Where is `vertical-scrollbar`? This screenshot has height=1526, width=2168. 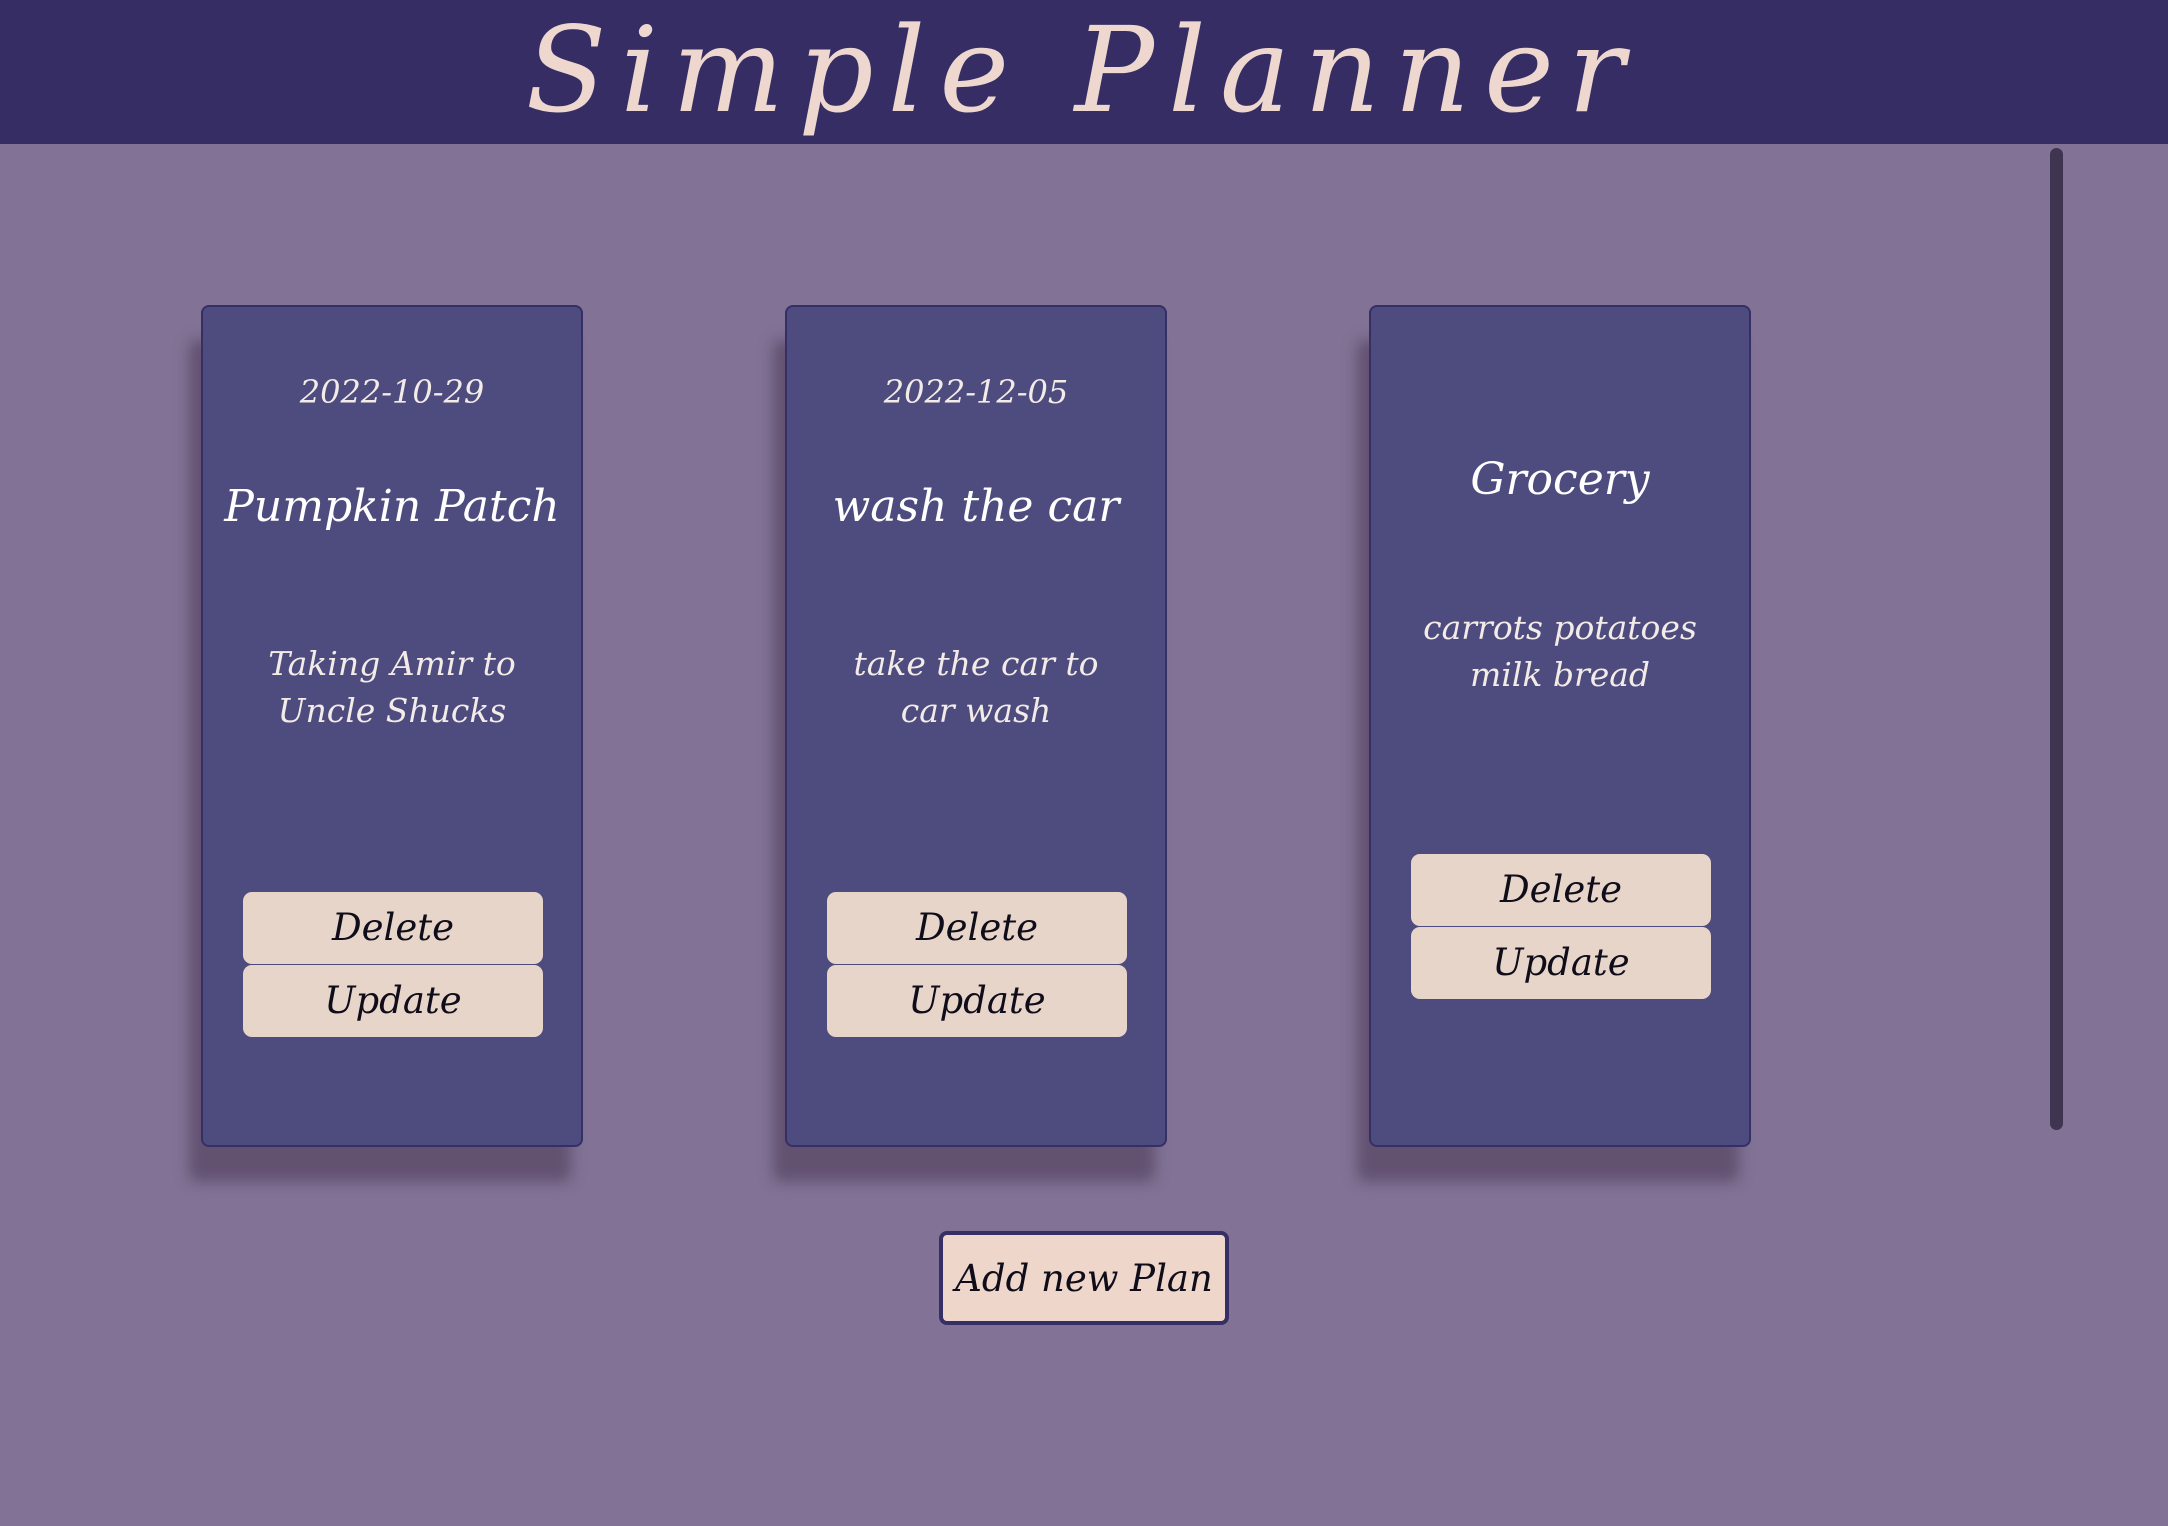
vertical-scrollbar is located at coordinates (2056, 639).